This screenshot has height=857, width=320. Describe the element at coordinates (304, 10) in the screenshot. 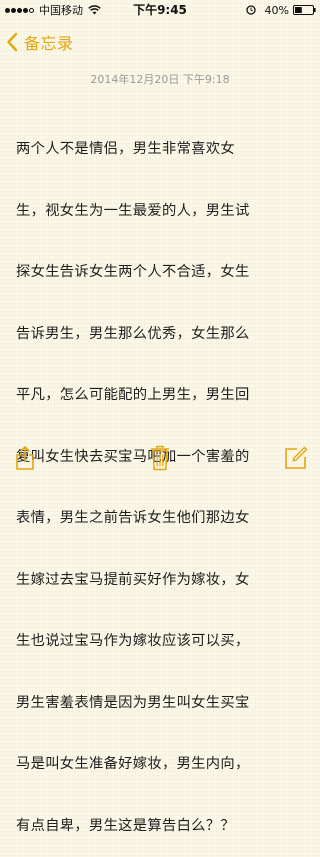

I see `battery-icon` at that location.